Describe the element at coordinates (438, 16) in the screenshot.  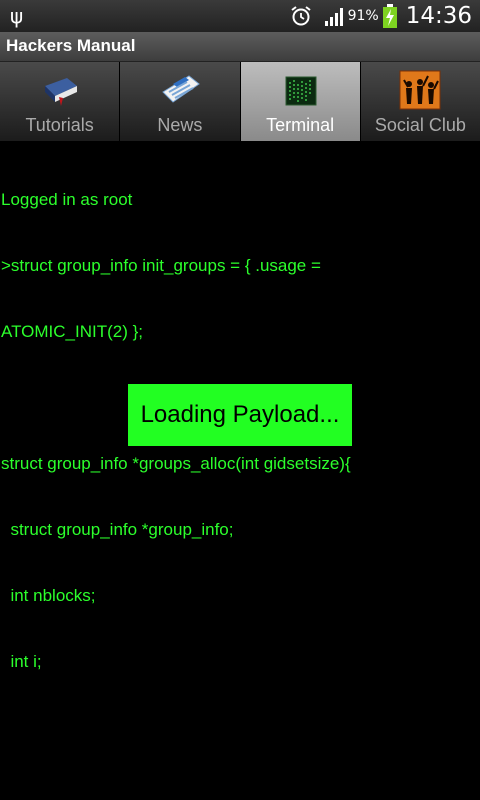
I see `clock: 14:36` at that location.